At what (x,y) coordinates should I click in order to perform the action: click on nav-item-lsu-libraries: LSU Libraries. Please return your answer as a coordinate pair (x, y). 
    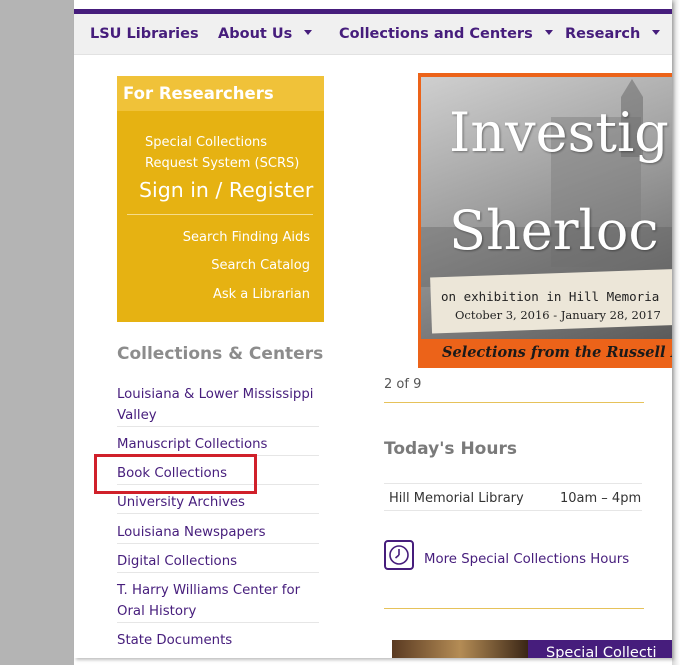
    Looking at the image, I should click on (144, 34).